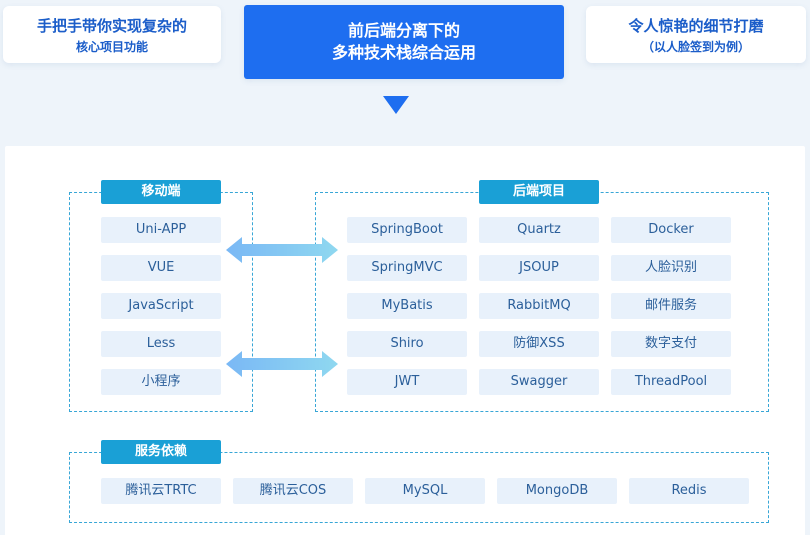 The image size is (810, 535). What do you see at coordinates (161, 230) in the screenshot?
I see `mobile-tech-chip: Uni-APP` at bounding box center [161, 230].